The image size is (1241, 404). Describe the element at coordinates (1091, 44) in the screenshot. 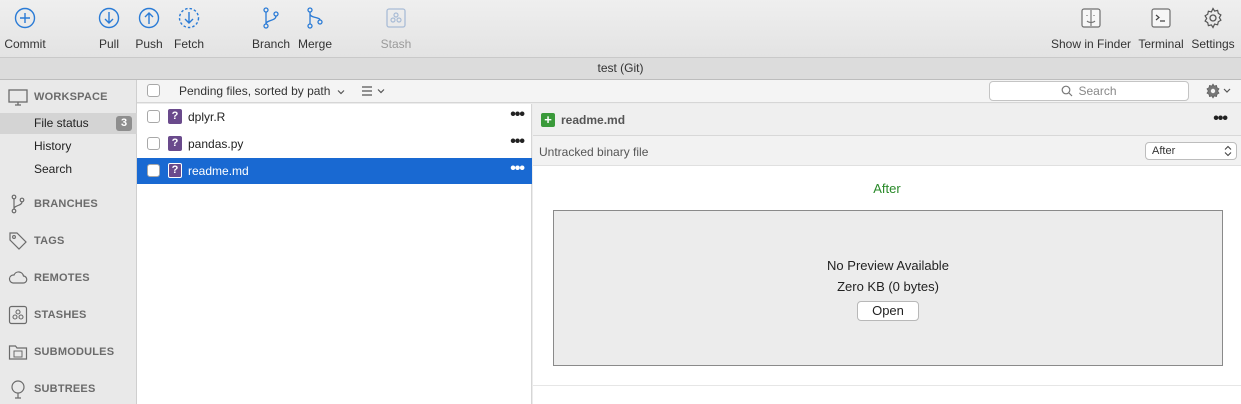

I see `show-in-finder-label: Show in Finder` at that location.